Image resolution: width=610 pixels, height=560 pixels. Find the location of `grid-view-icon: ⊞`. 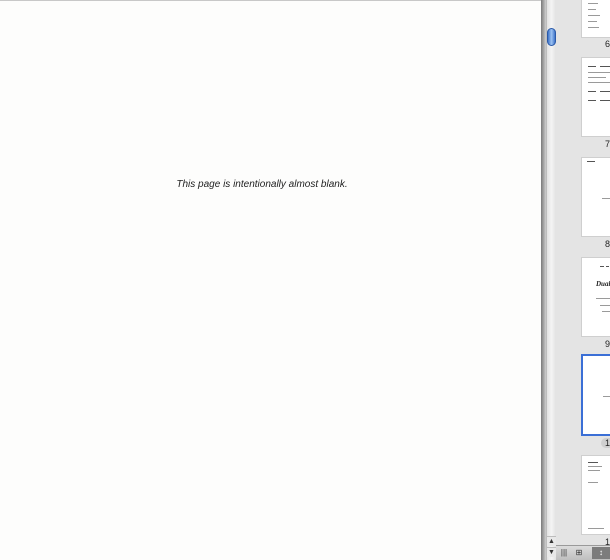

grid-view-icon: ⊞ is located at coordinates (579, 553).